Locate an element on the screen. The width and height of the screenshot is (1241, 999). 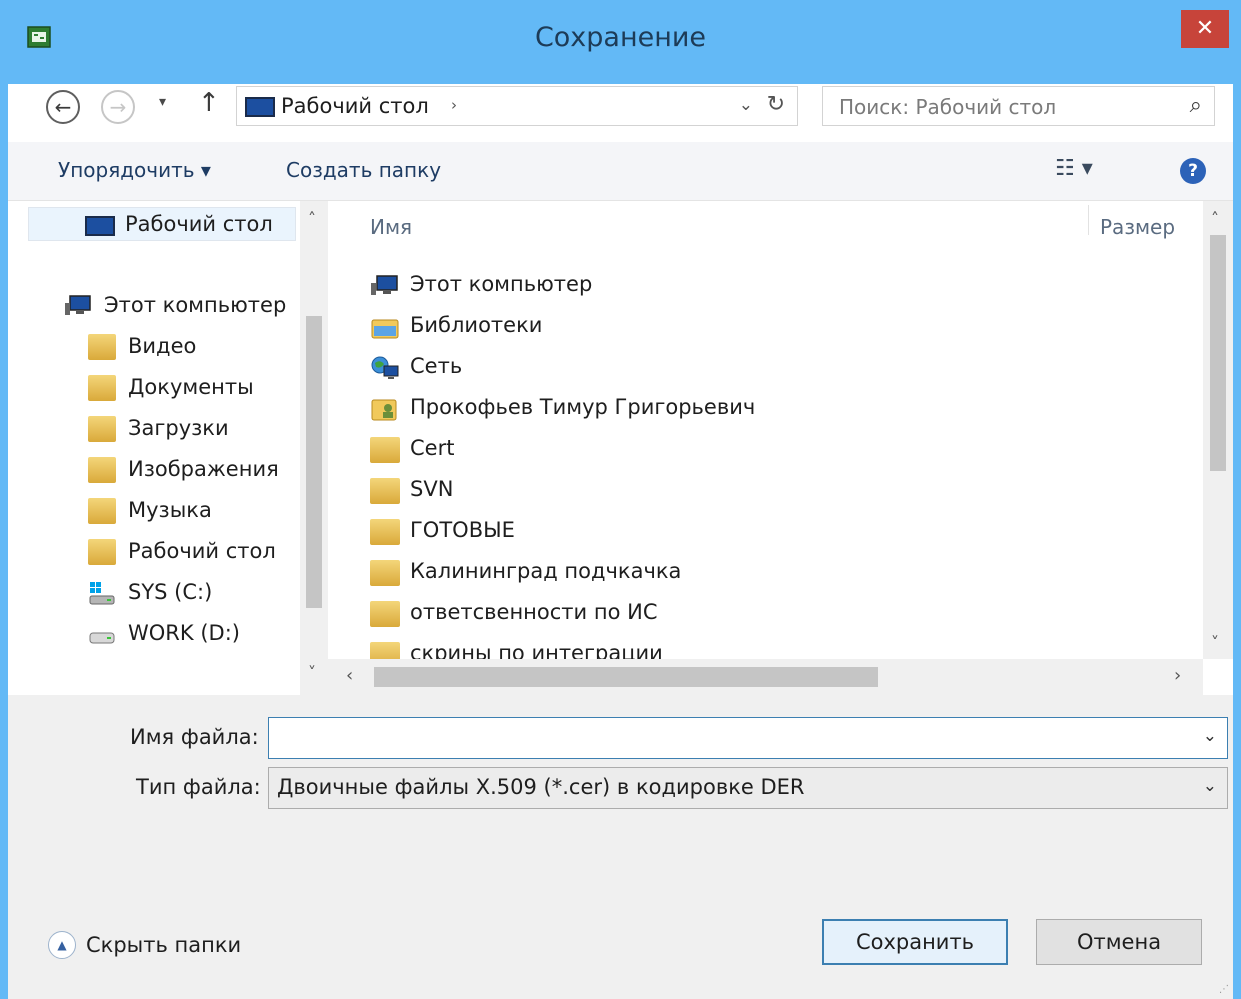
user-folder-icon is located at coordinates (384, 410).